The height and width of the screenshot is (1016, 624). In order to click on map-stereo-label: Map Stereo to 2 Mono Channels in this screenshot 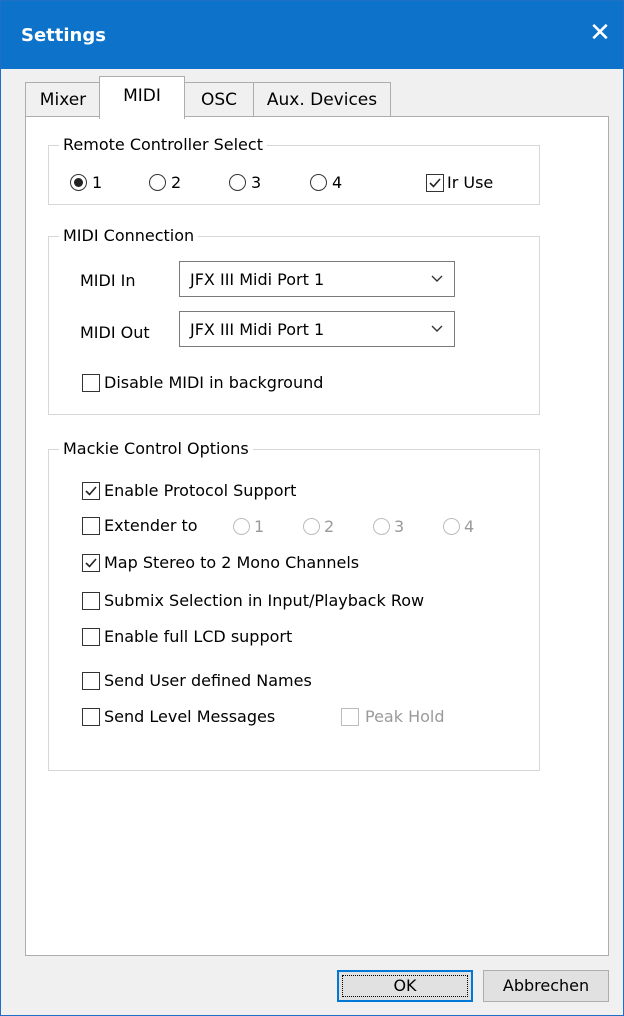, I will do `click(232, 562)`.